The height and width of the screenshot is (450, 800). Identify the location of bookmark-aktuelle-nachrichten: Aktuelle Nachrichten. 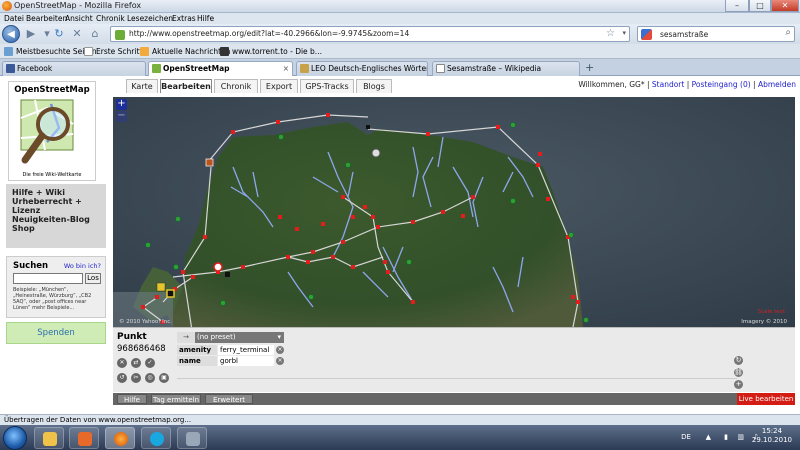
(185, 51).